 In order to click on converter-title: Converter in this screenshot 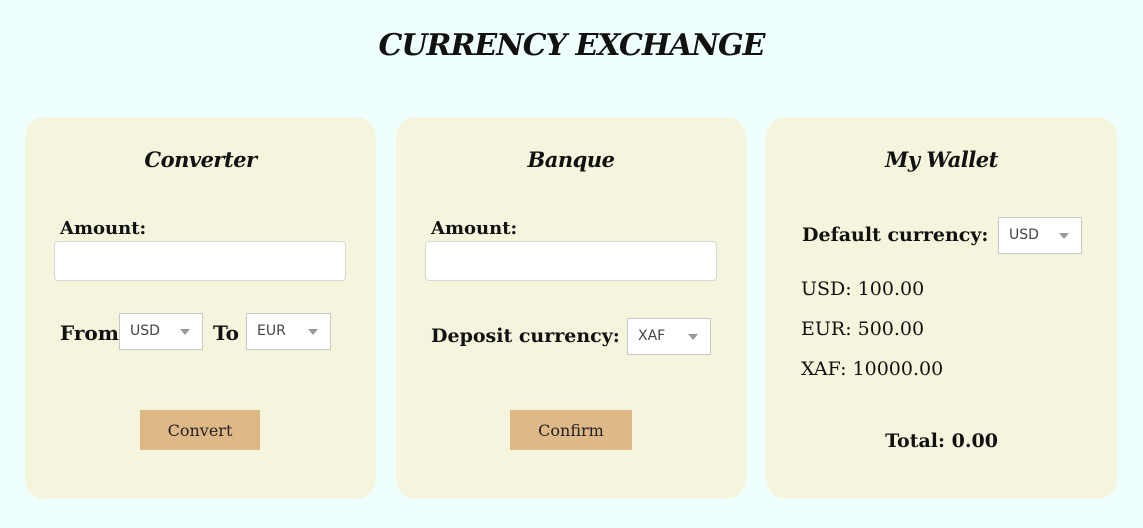, I will do `click(200, 159)`.